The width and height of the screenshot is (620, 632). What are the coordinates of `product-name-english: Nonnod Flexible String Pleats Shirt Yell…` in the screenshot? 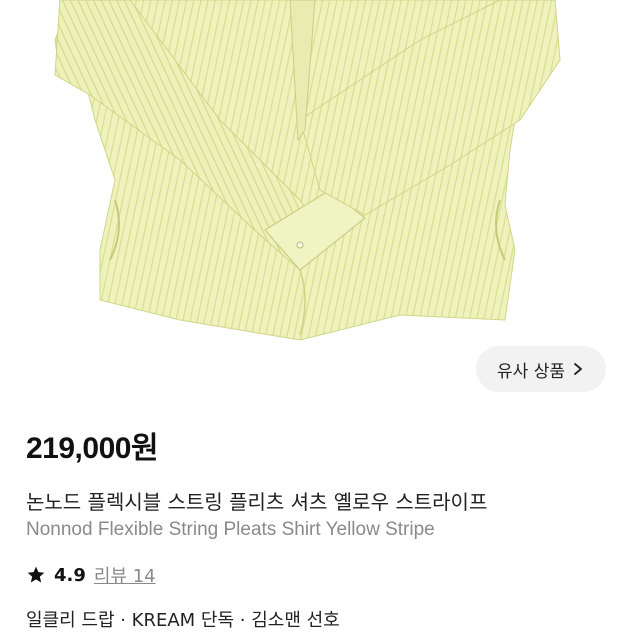 It's located at (230, 529).